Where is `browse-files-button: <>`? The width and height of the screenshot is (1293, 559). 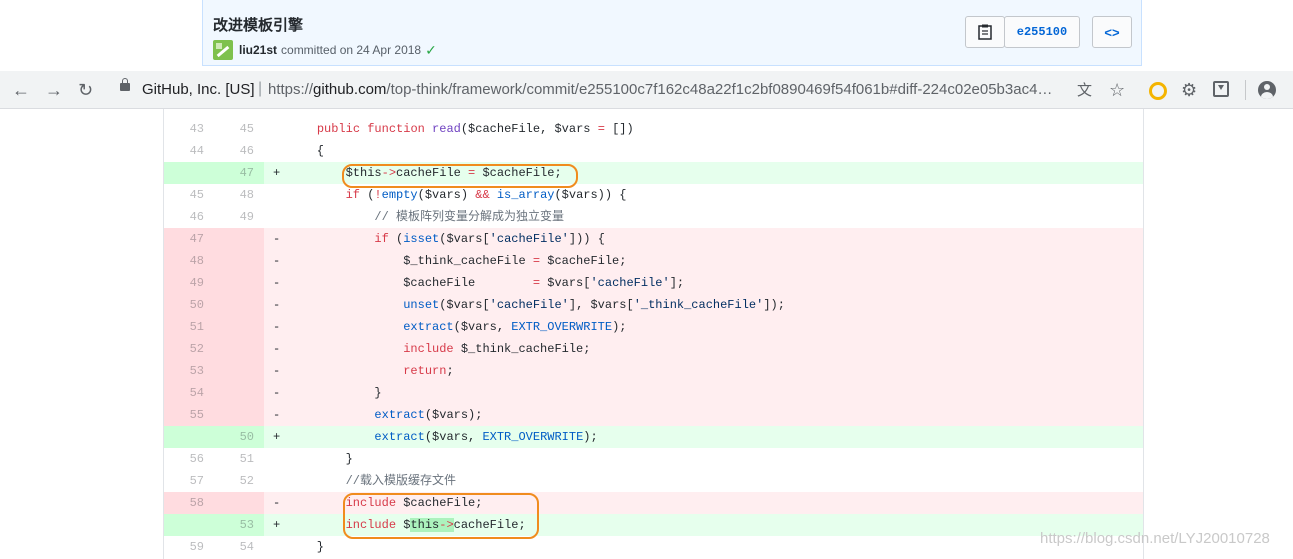 browse-files-button: <> is located at coordinates (1112, 32).